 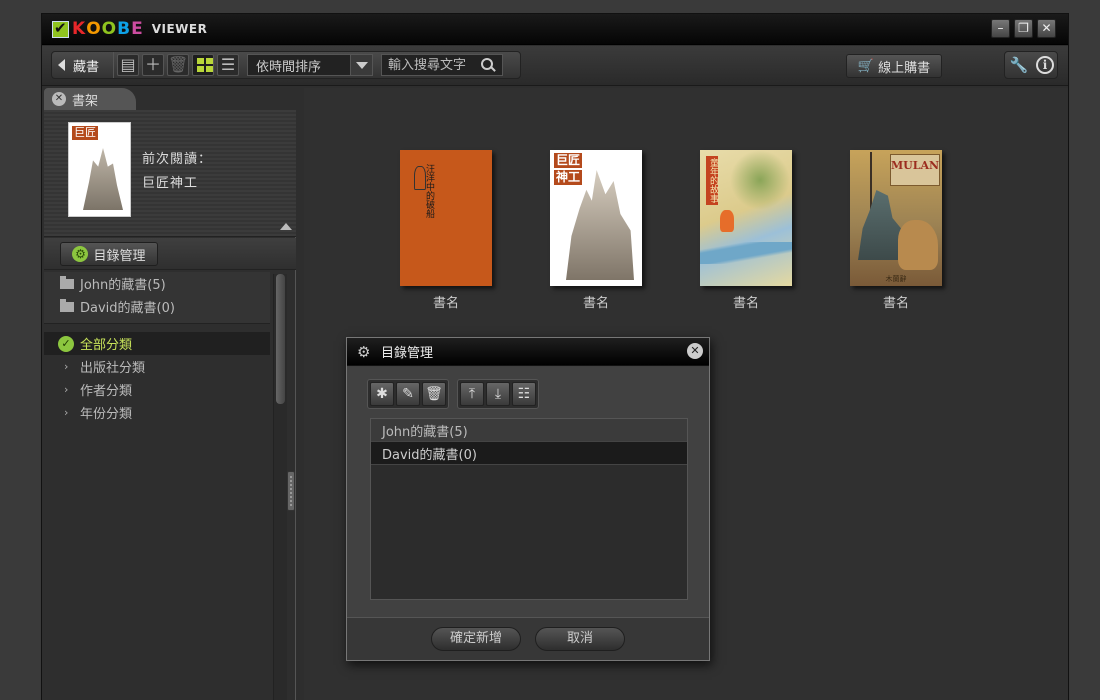 I want to click on category-item-all: ✓ 全部分類, so click(x=157, y=343).